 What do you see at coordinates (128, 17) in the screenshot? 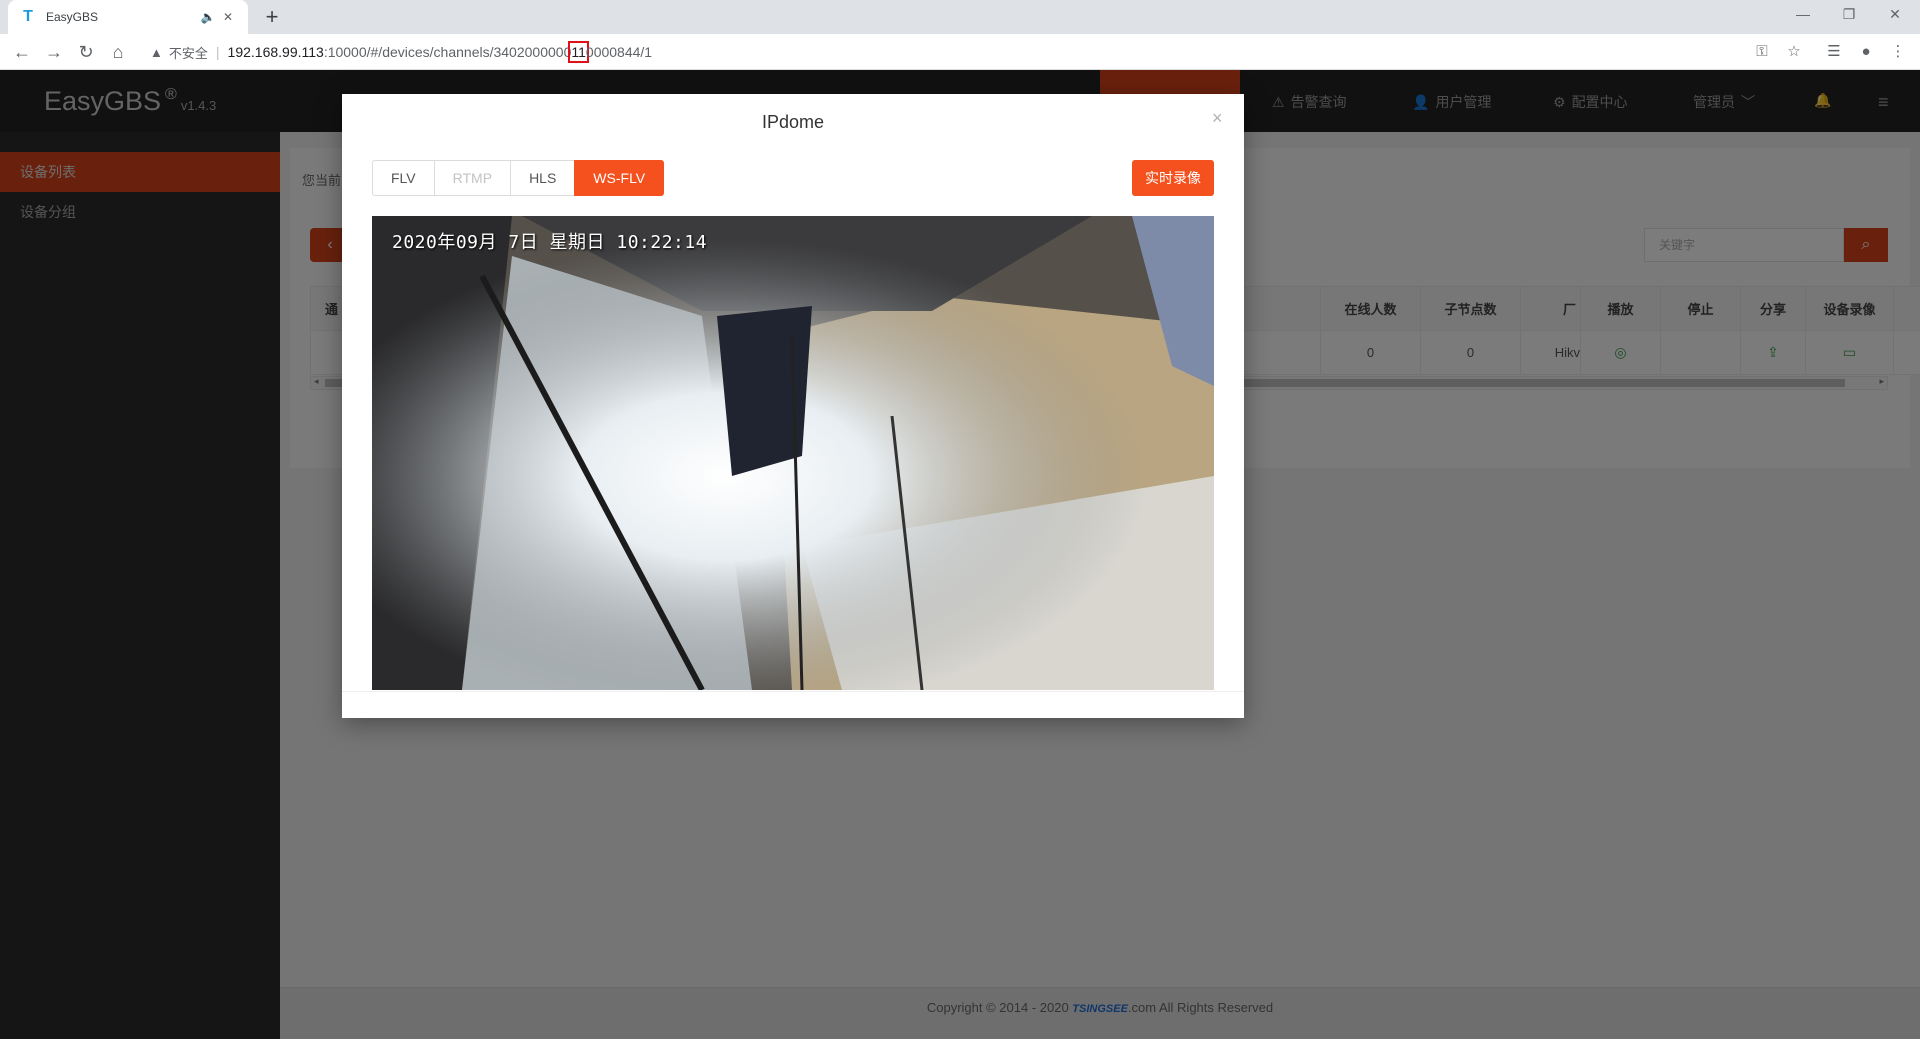
I see `browser-tab: T EasyGBS 🔈 ✕` at bounding box center [128, 17].